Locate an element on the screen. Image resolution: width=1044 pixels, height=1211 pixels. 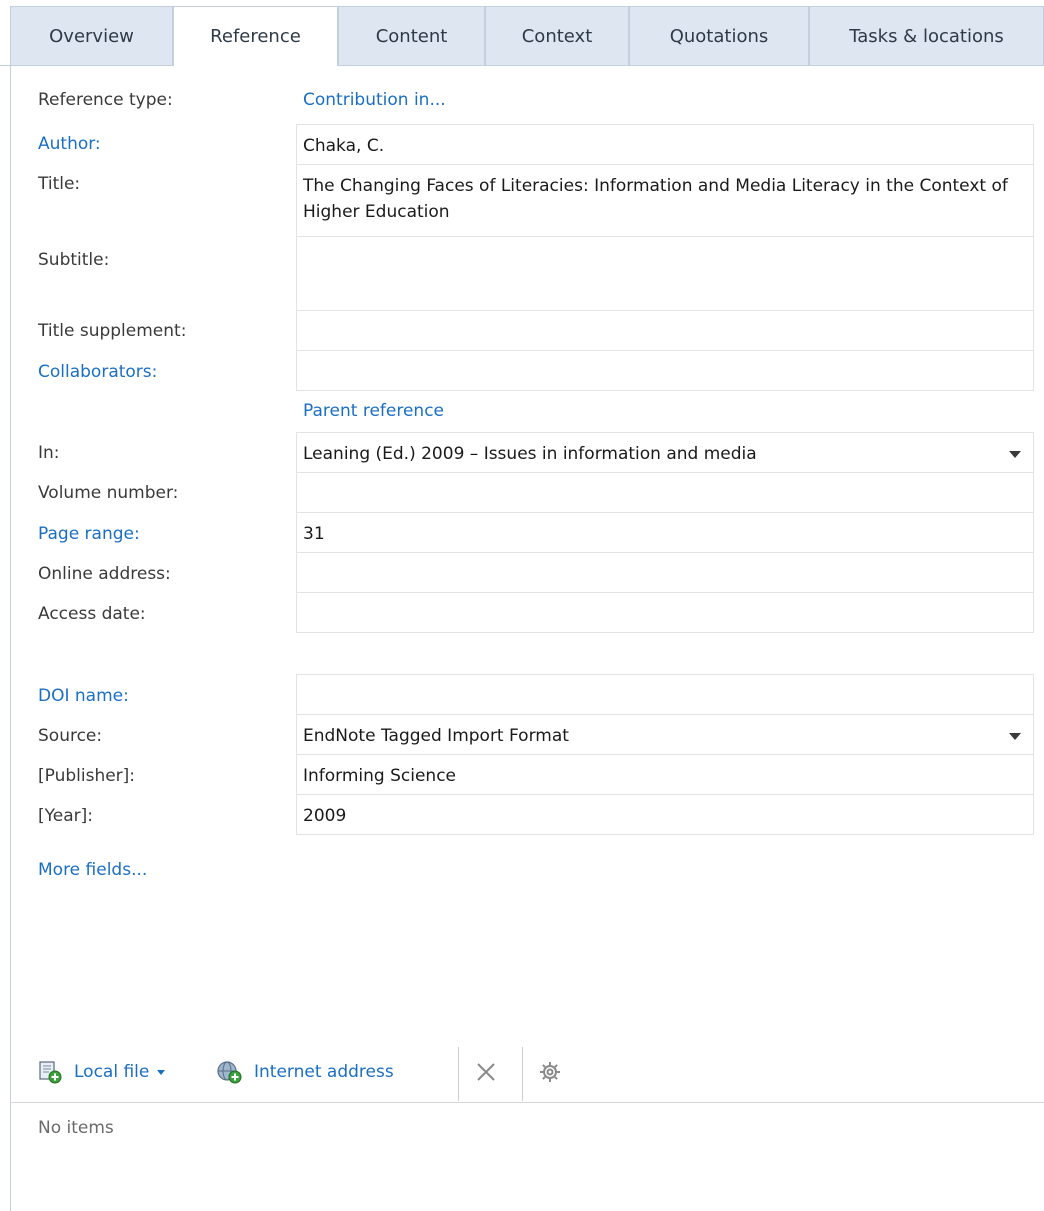
tab-label: Quotations is located at coordinates (719, 36).